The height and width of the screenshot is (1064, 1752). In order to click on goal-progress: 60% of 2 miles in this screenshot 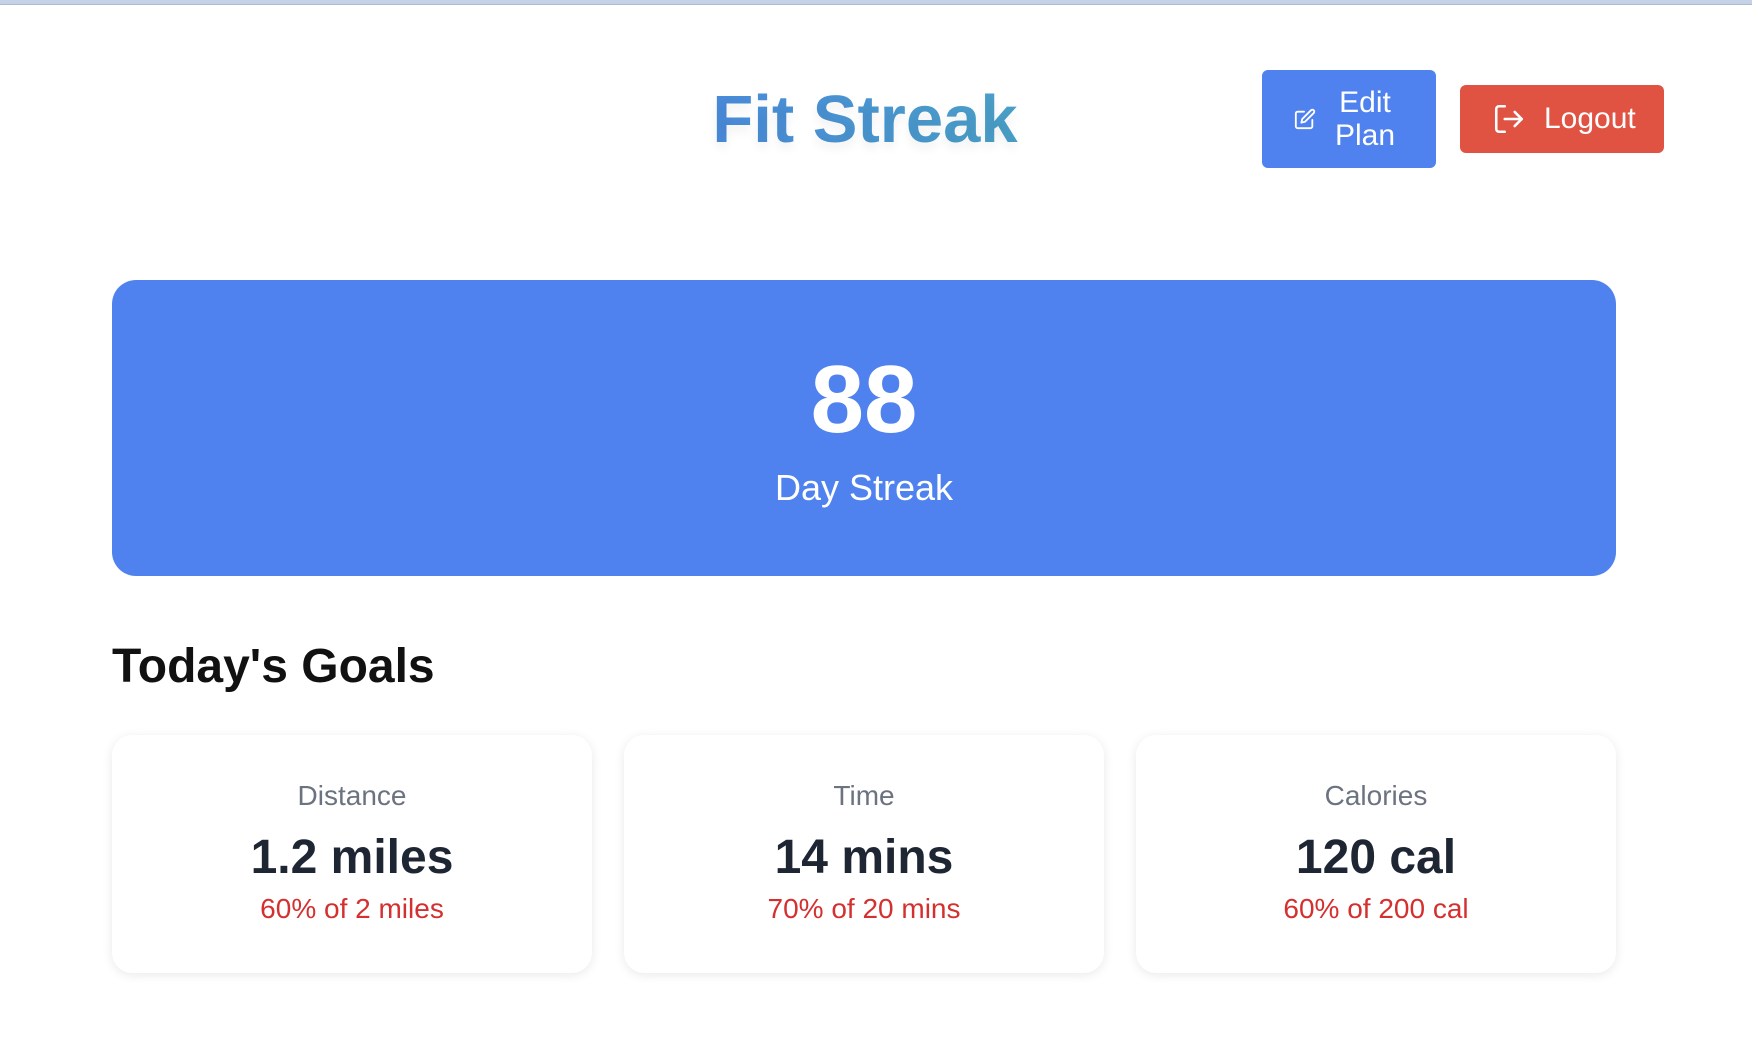, I will do `click(352, 908)`.